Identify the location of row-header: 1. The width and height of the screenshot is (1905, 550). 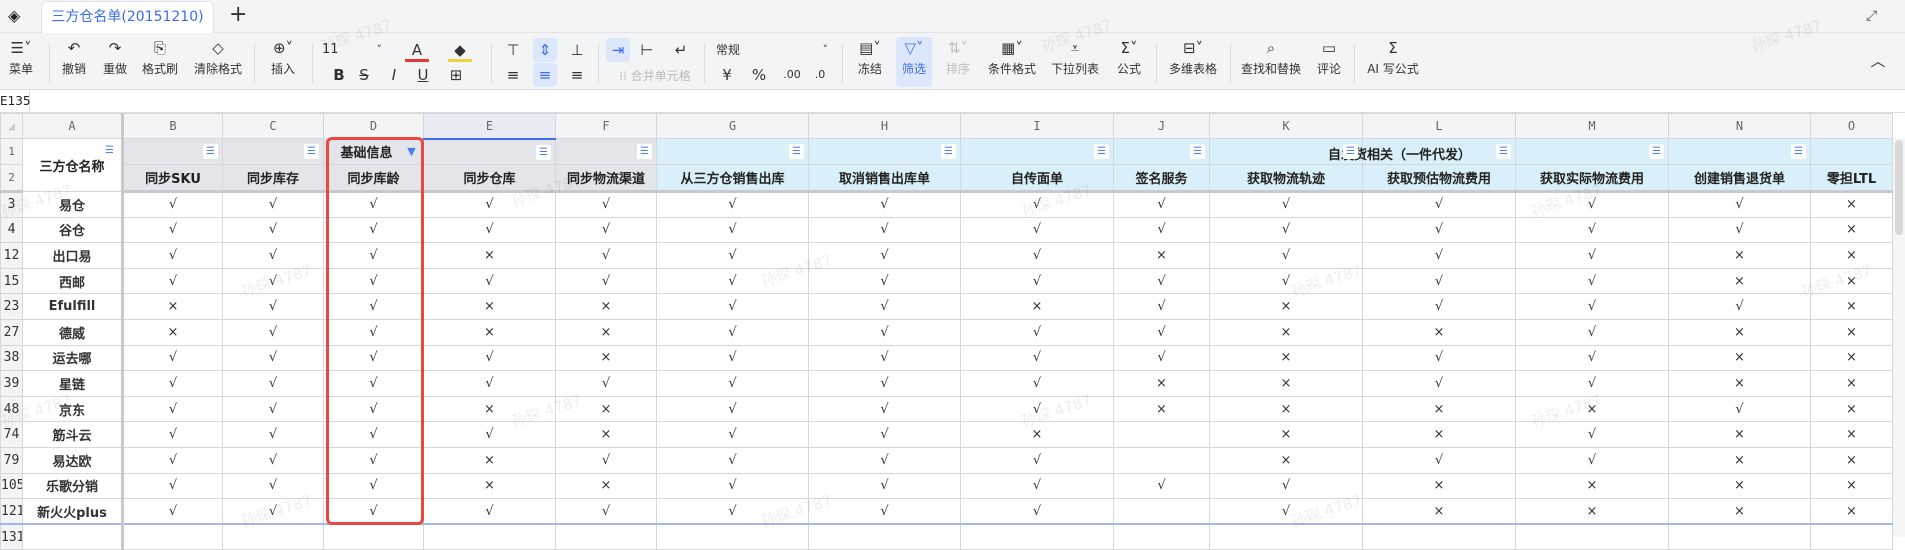
(11, 151).